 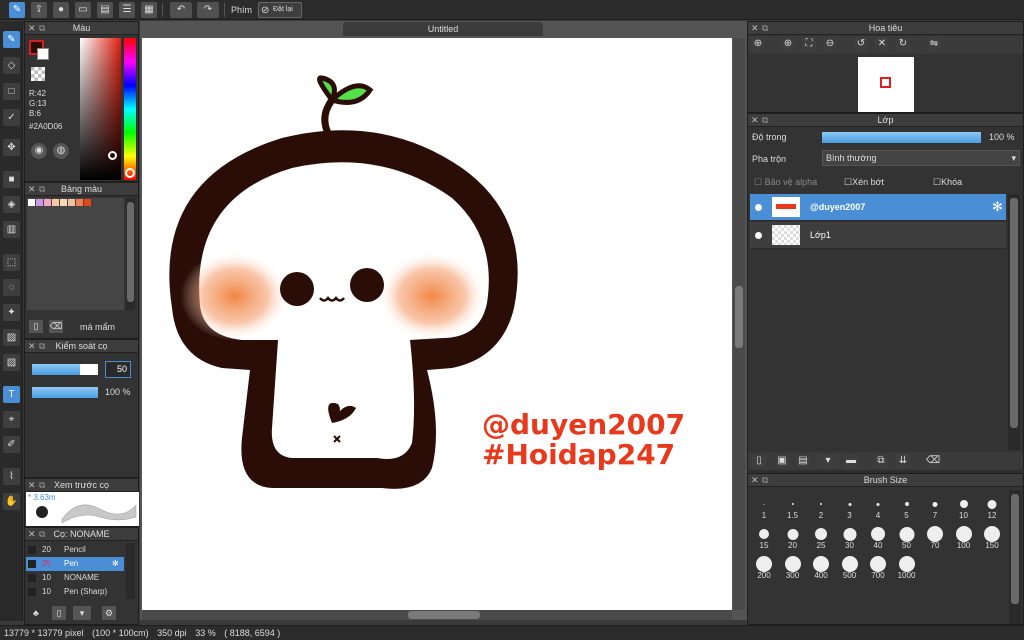 What do you see at coordinates (437, 615) in the screenshot?
I see `canvas-horizontal-scrollbar` at bounding box center [437, 615].